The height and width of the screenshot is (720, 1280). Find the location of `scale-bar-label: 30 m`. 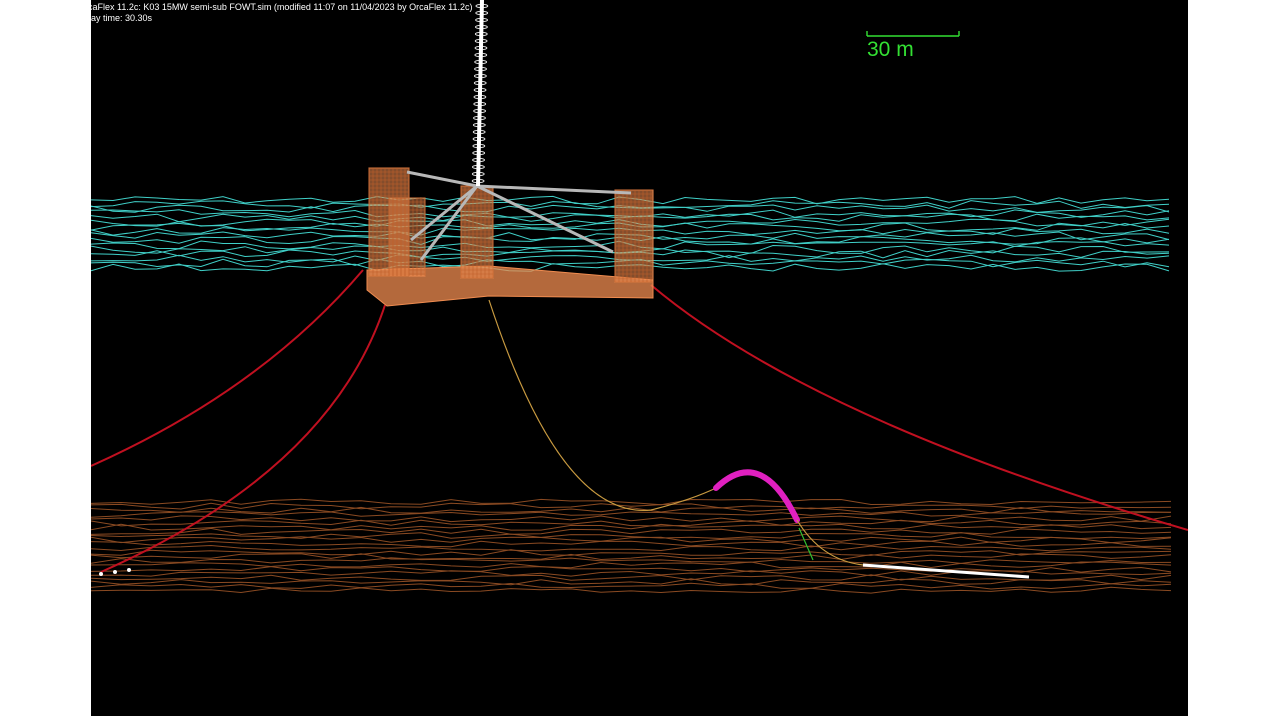

scale-bar-label: 30 m is located at coordinates (890, 49).